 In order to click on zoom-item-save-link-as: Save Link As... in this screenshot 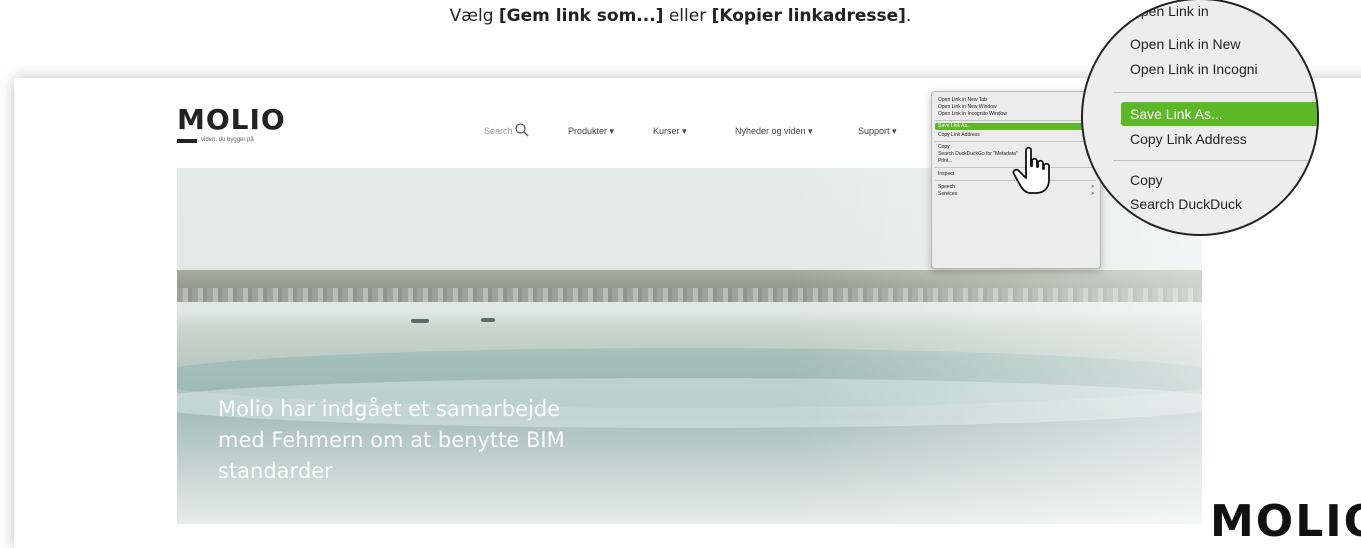, I will do `click(1219, 114)`.